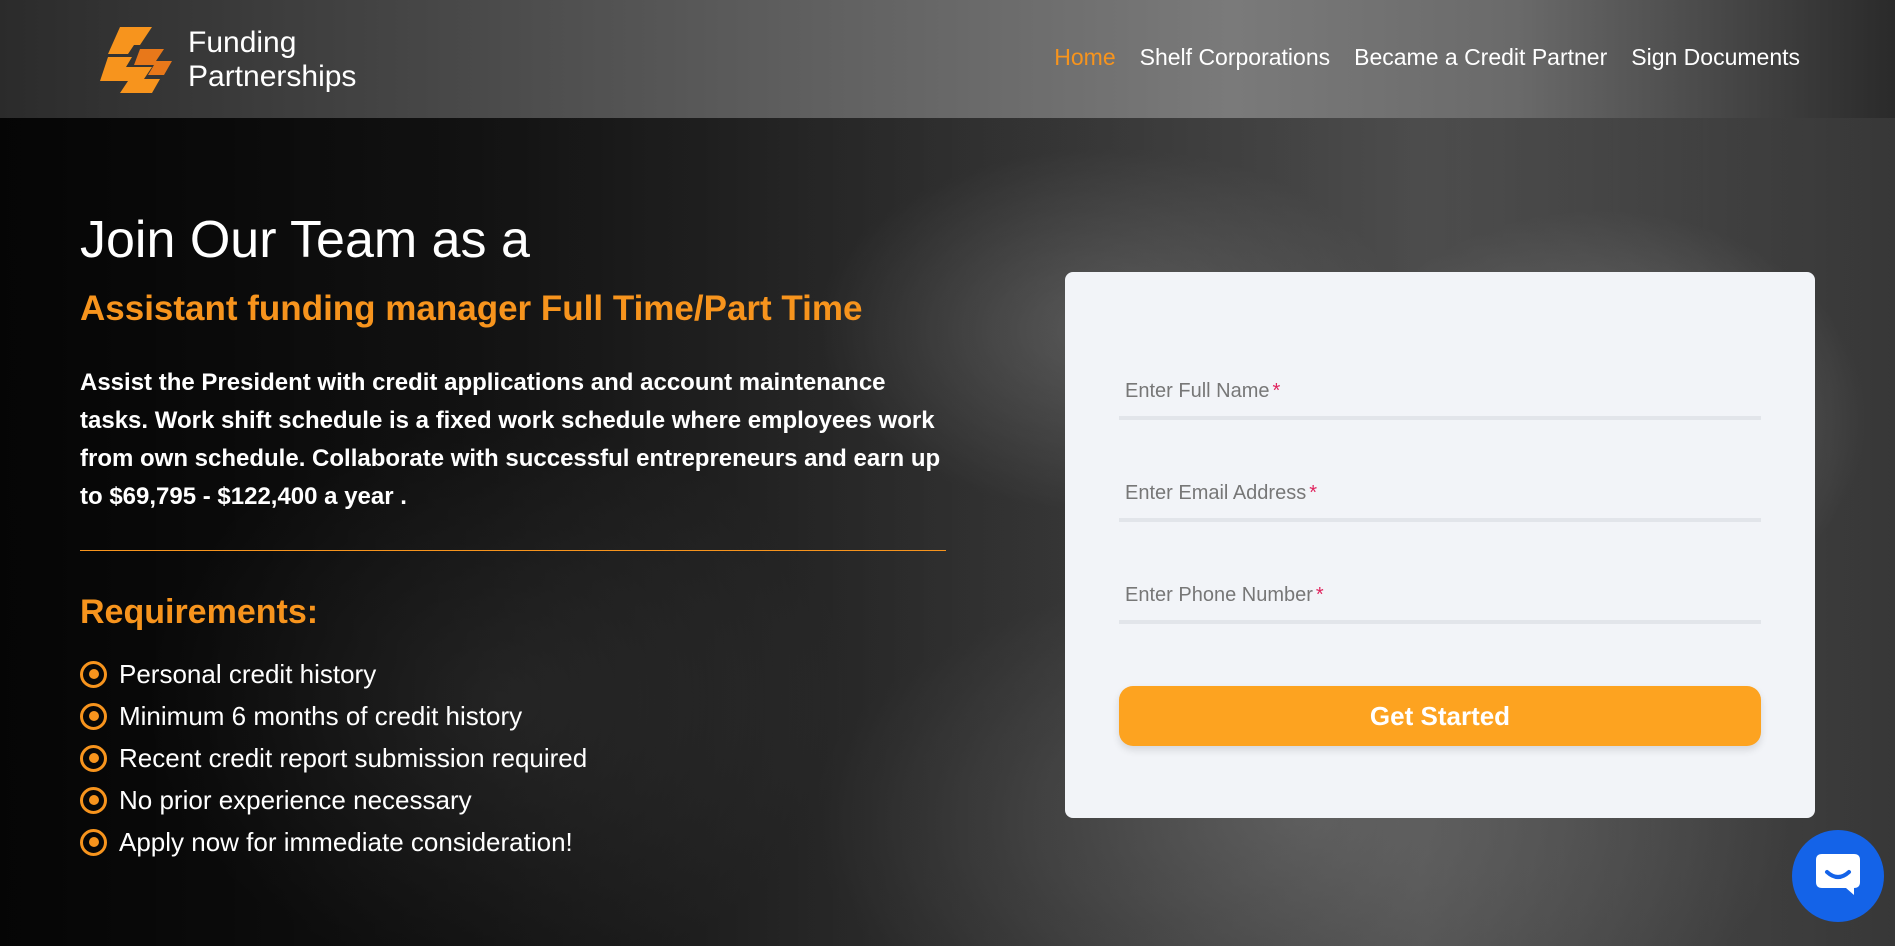 This screenshot has width=1895, height=946. I want to click on requirement-item: Recent credit report submission required, so click(513, 758).